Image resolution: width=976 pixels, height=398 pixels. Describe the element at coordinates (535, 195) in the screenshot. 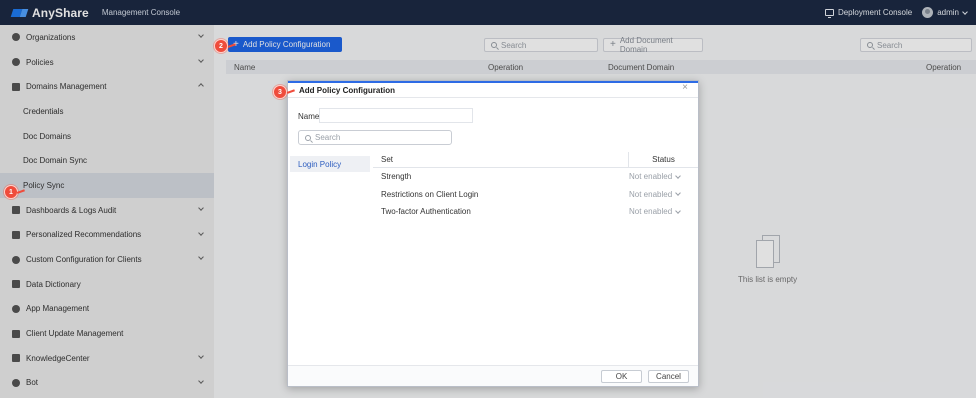

I see `table-row: Restrictions on Client Login Not enabled` at that location.